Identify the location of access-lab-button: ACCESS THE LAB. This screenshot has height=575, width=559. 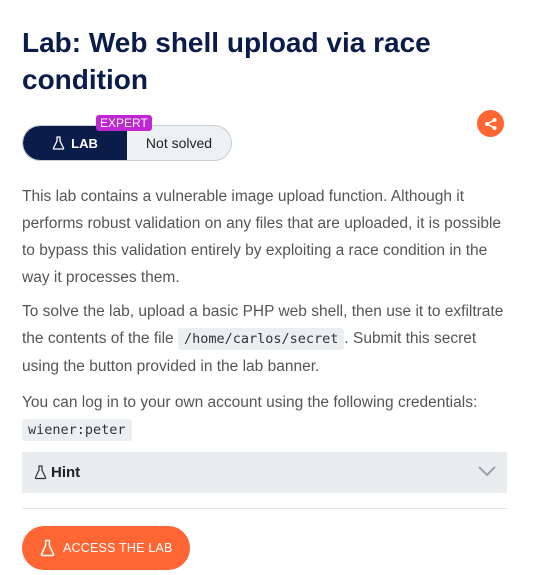
(106, 548).